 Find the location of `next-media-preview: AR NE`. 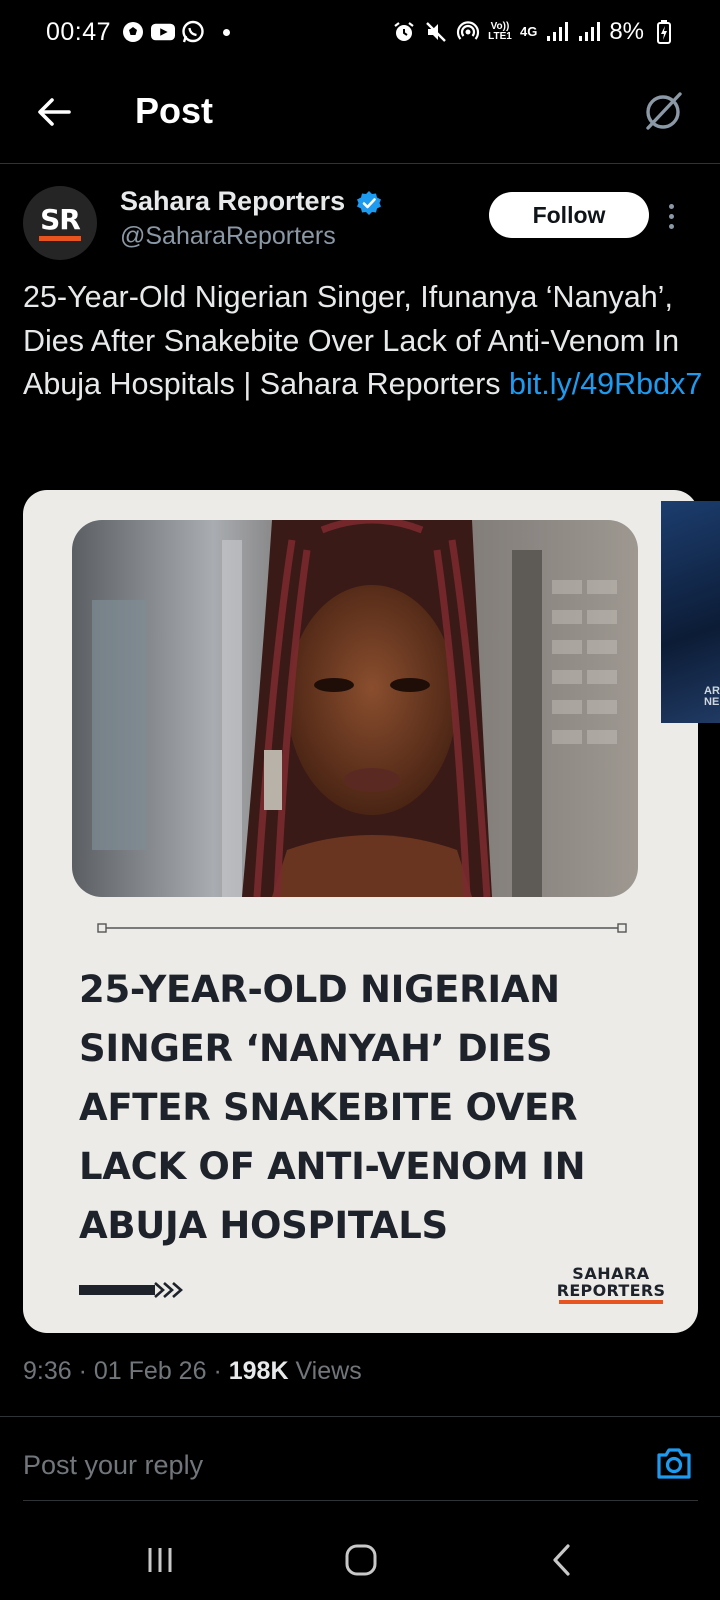

next-media-preview: AR NE is located at coordinates (690, 612).